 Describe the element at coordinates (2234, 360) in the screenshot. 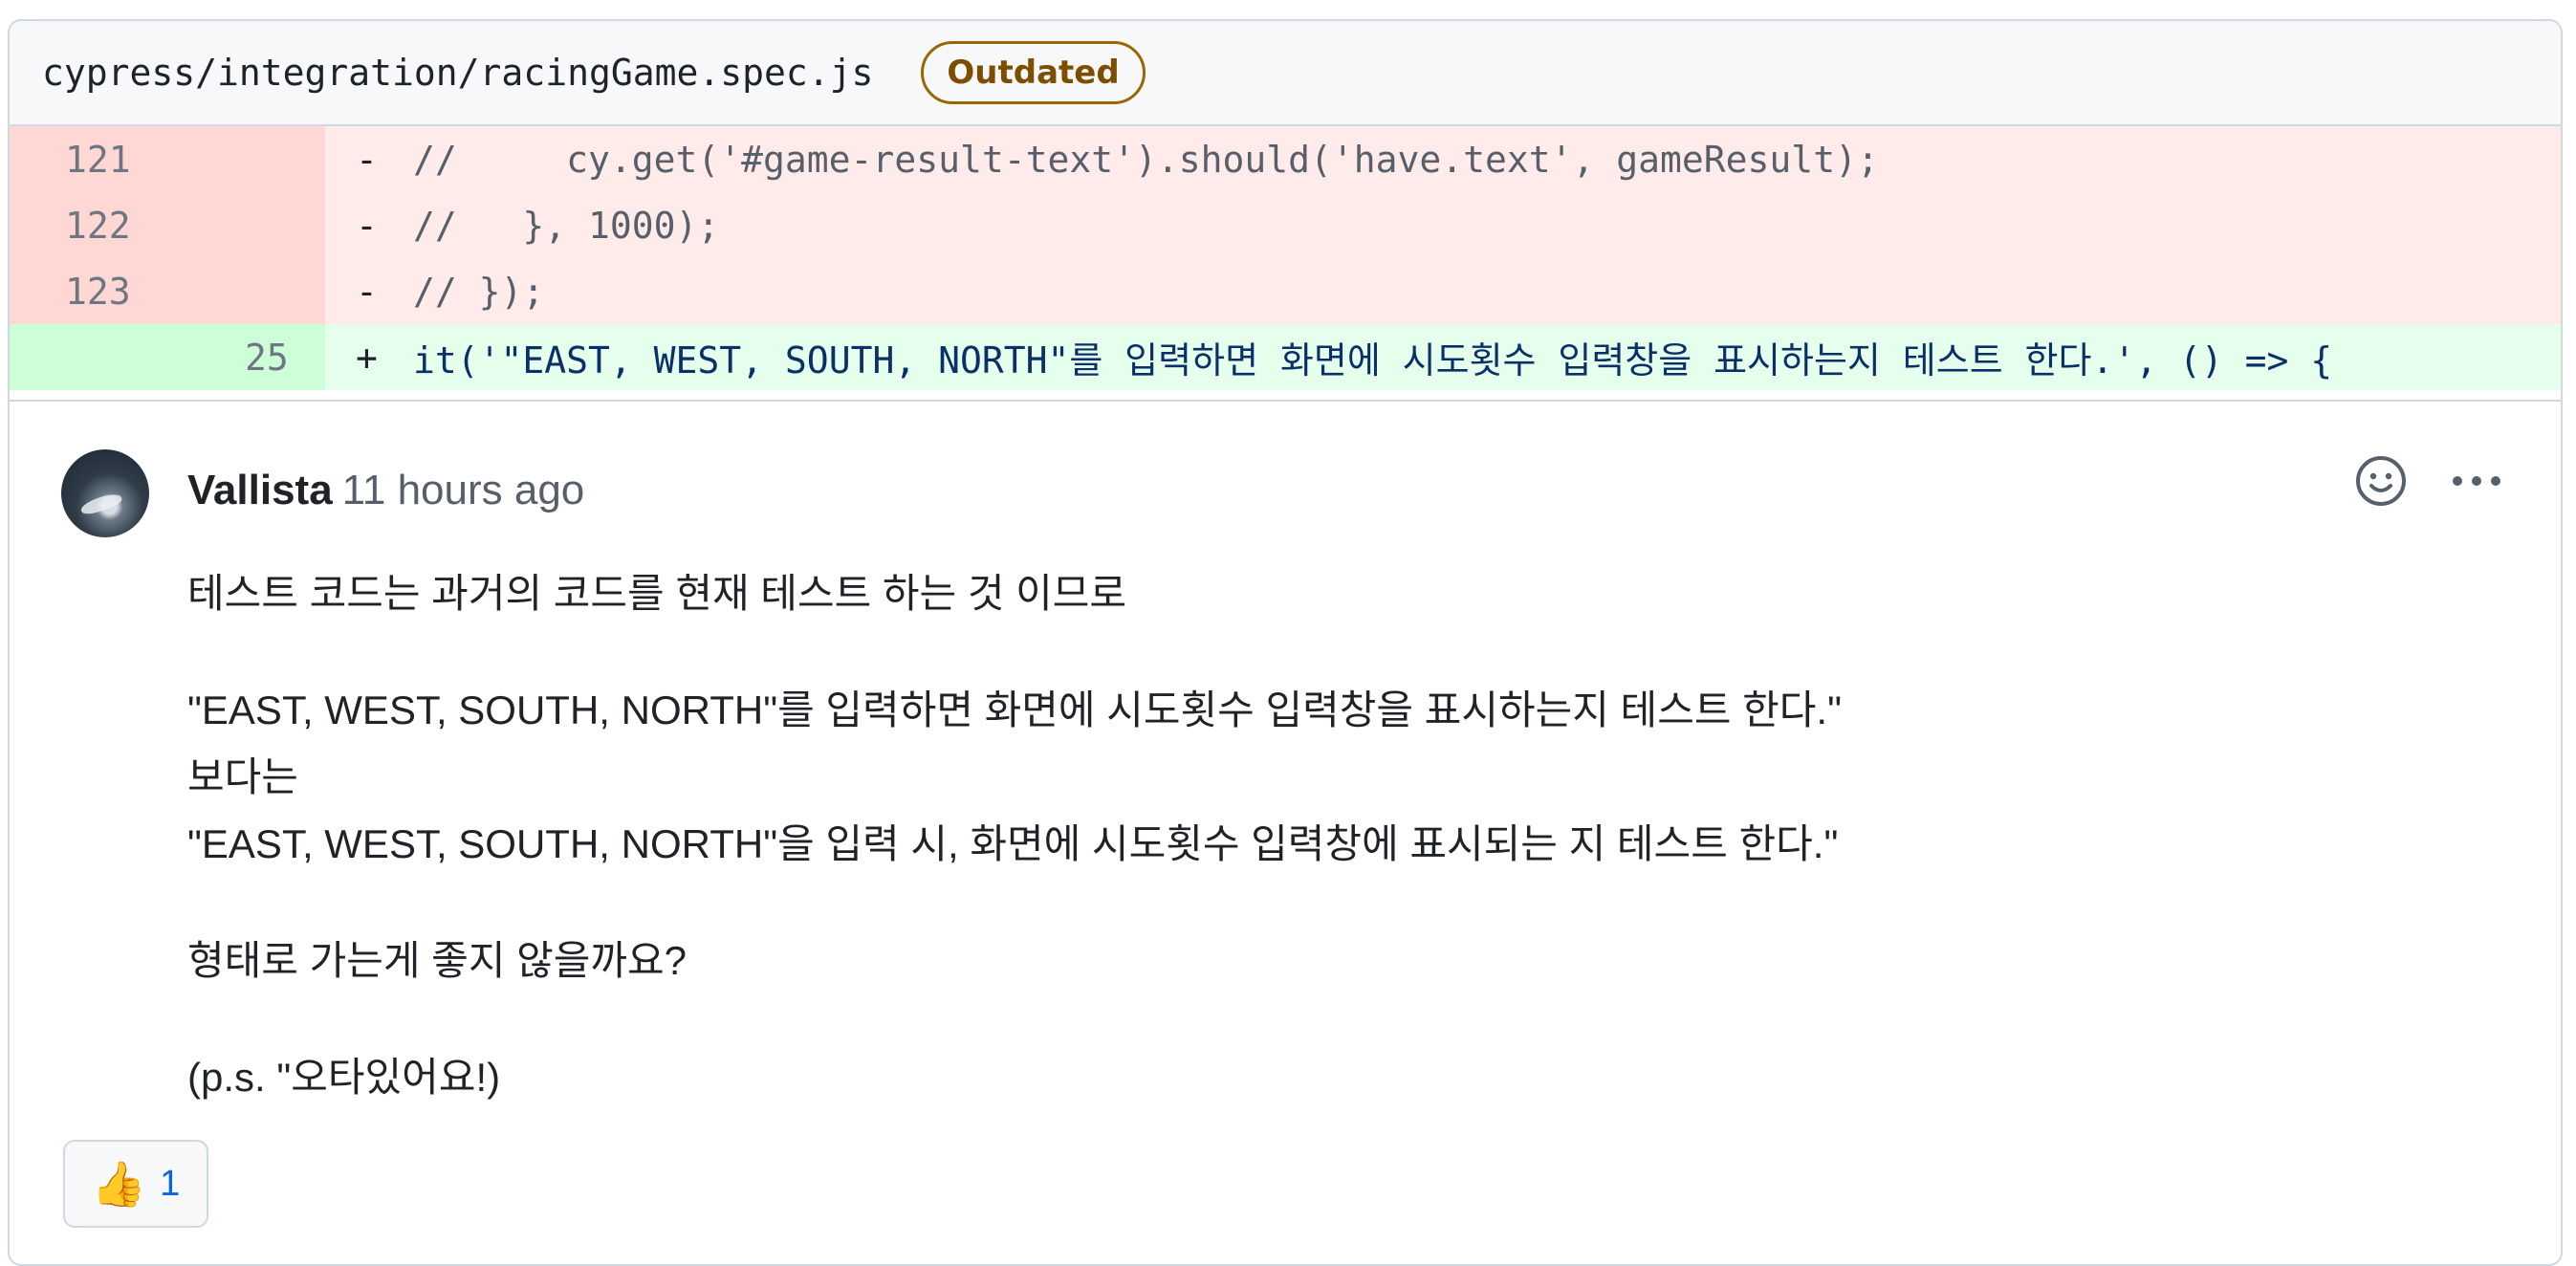

I see `code-suffix: , () => {` at that location.